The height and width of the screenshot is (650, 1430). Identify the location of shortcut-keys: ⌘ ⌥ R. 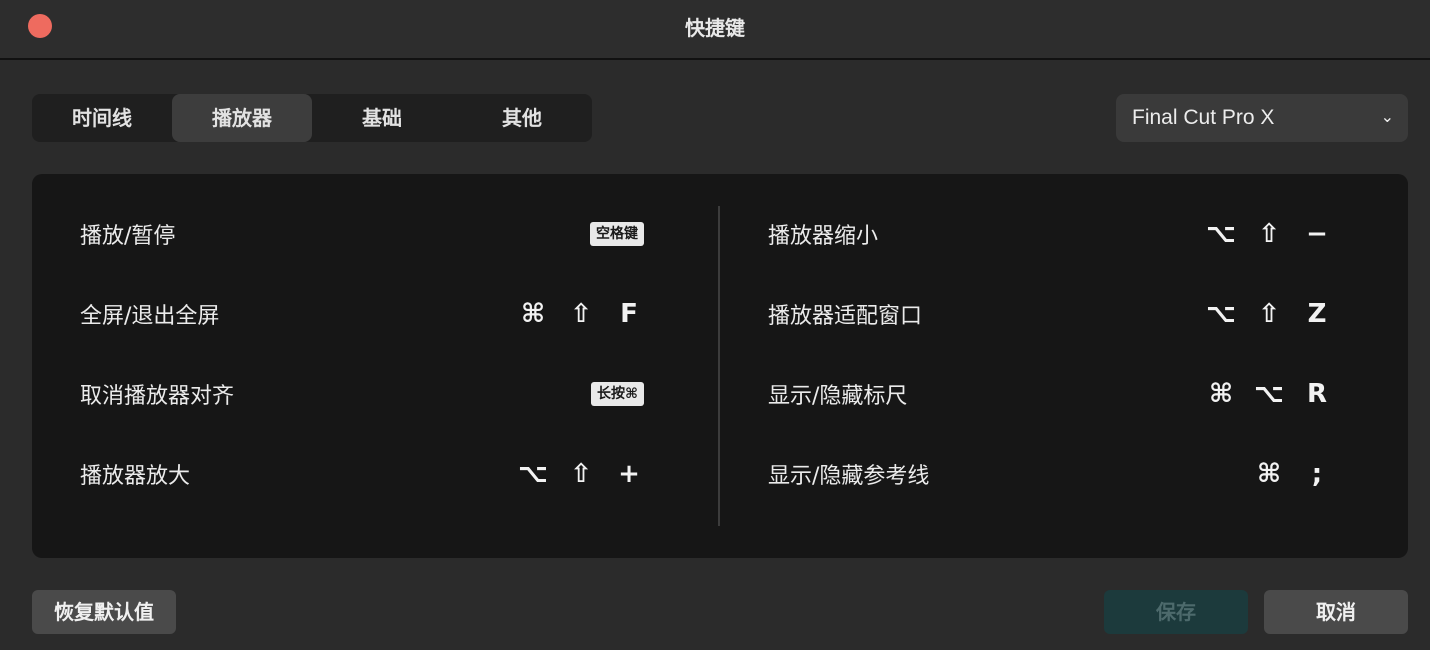
(1269, 394).